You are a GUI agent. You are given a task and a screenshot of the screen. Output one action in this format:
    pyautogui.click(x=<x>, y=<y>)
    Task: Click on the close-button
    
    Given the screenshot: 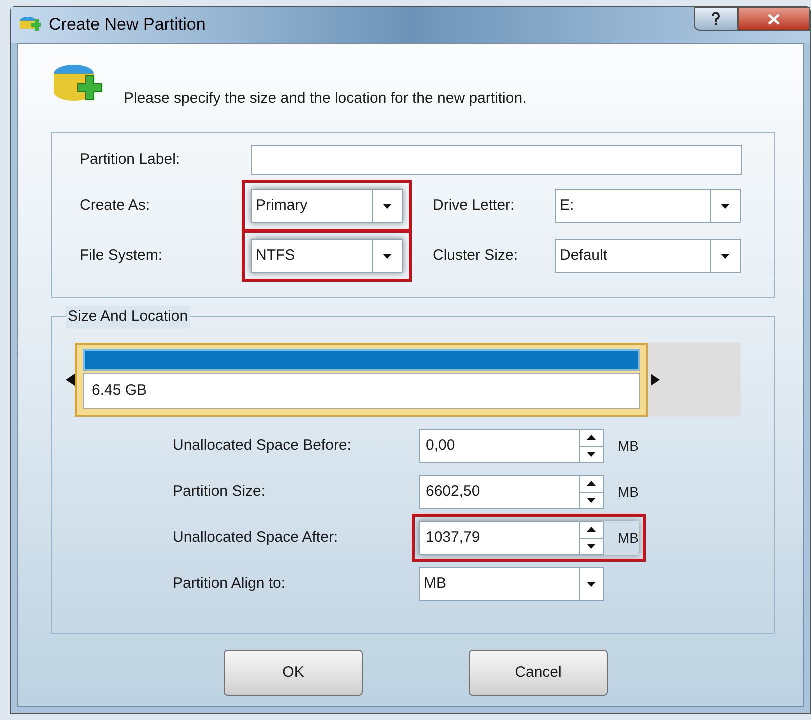 What is the action you would take?
    pyautogui.click(x=774, y=19)
    